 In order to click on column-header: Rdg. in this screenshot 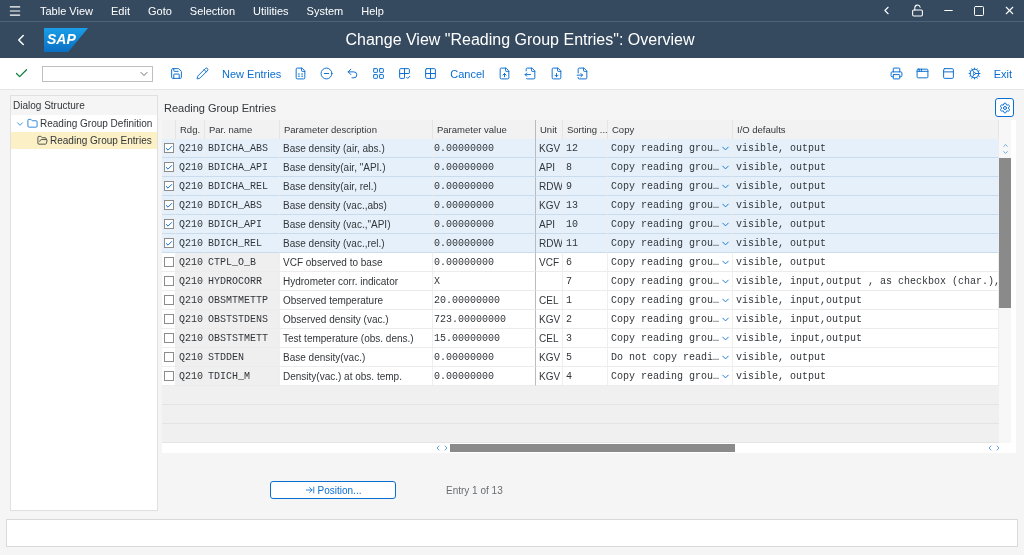, I will do `click(190, 129)`.